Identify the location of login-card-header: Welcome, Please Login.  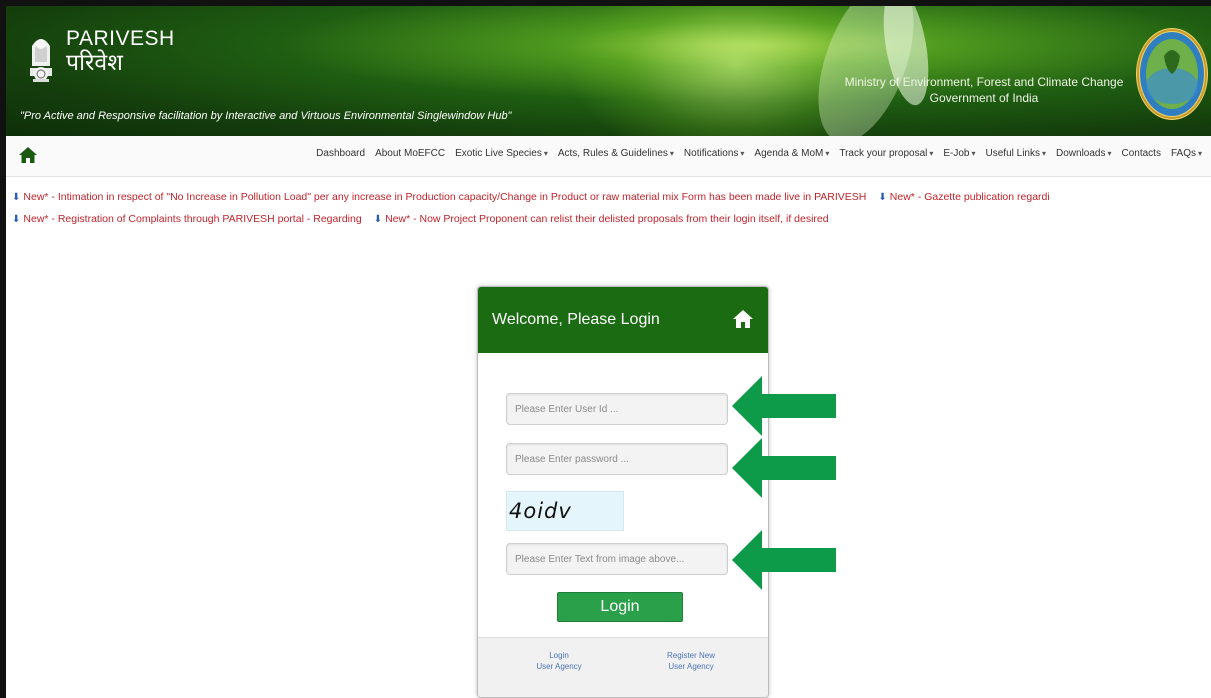
(623, 320).